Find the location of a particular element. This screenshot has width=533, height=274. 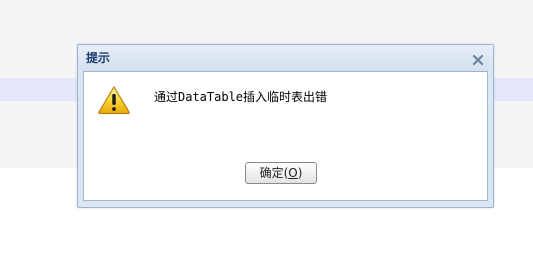

ok-button-mnemonic: O is located at coordinates (293, 173).